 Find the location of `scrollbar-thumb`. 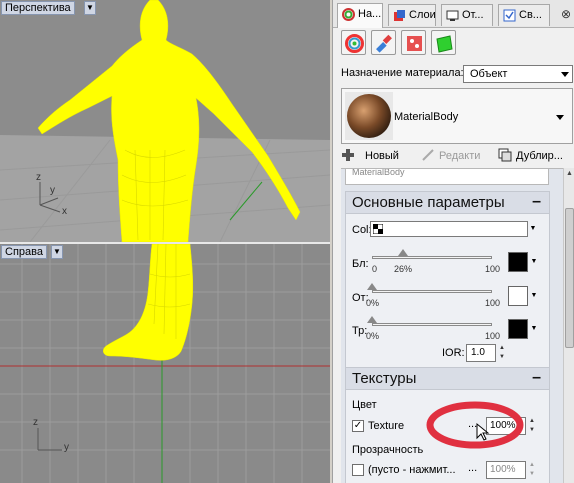

scrollbar-thumb is located at coordinates (569, 278).